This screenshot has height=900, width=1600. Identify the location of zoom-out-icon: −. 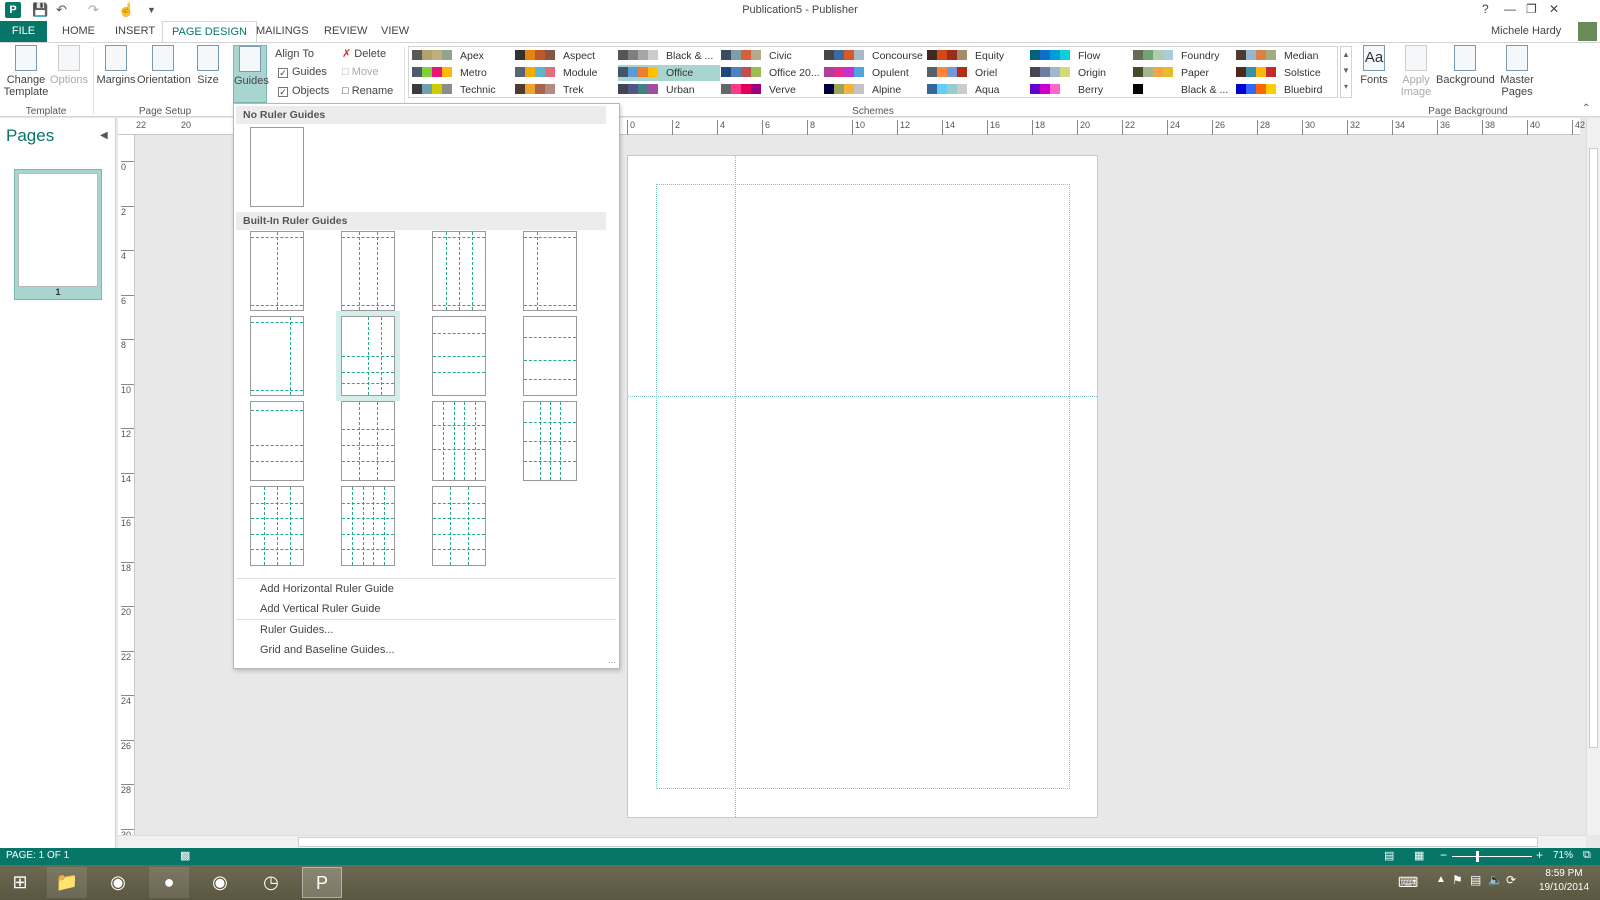
(1443, 855).